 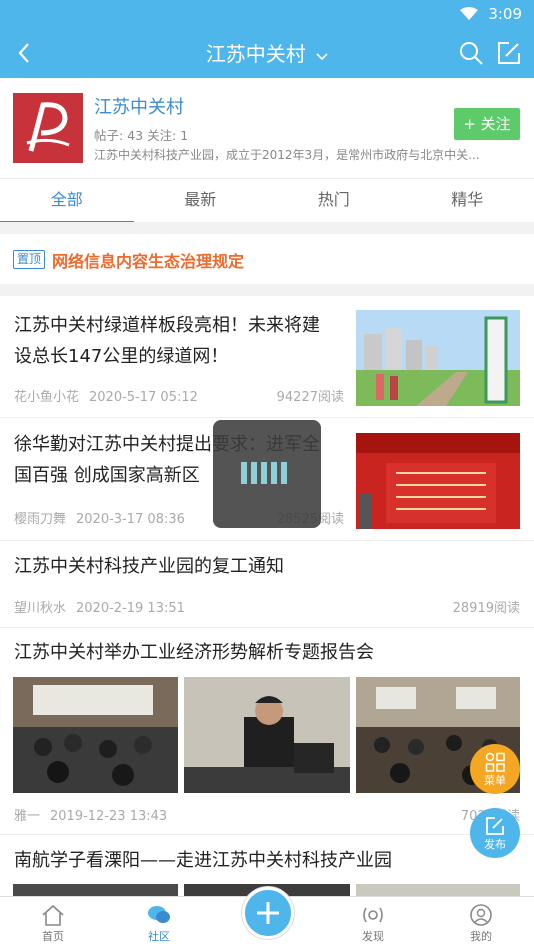 I want to click on status-time: 3:09, so click(x=505, y=14).